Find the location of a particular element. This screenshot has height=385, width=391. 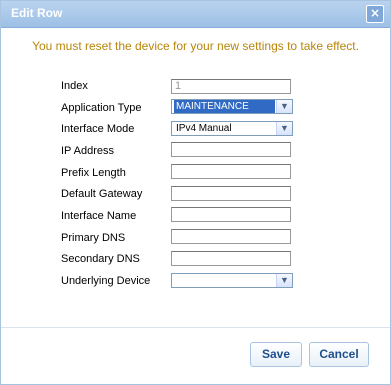

application-type-label: Application Type is located at coordinates (101, 108).